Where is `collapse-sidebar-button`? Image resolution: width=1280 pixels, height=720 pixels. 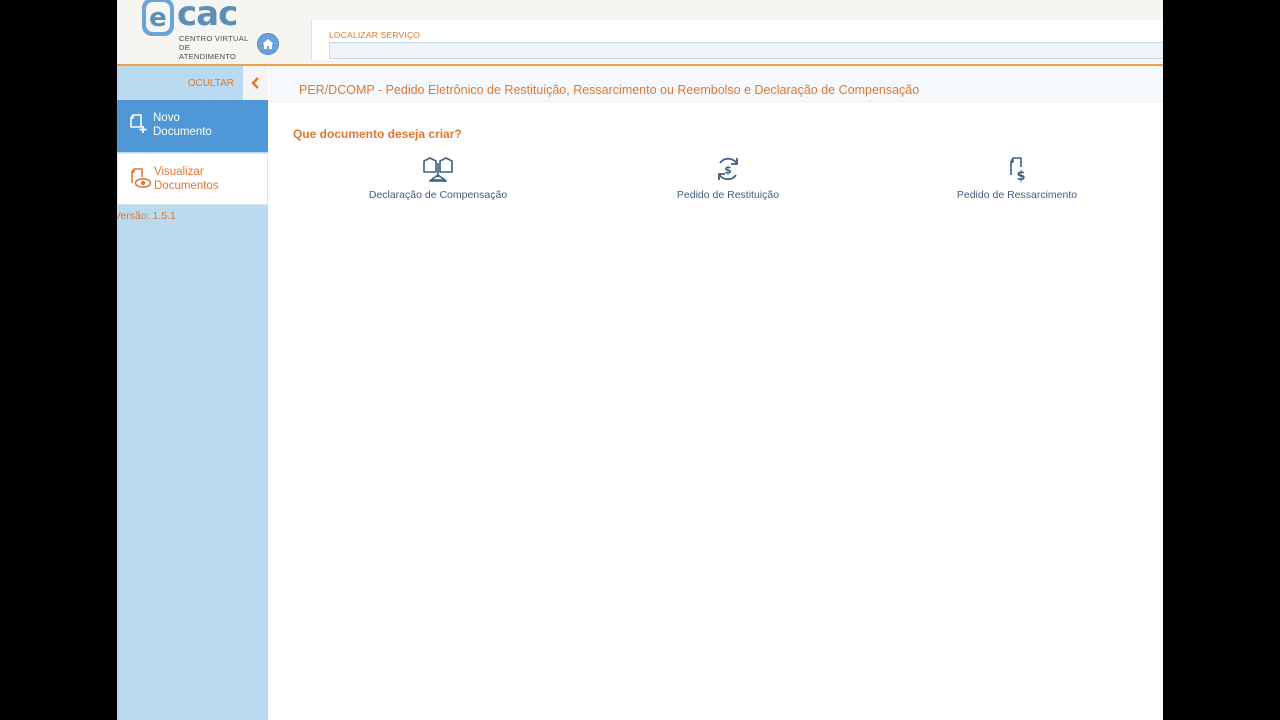
collapse-sidebar-button is located at coordinates (255, 83).